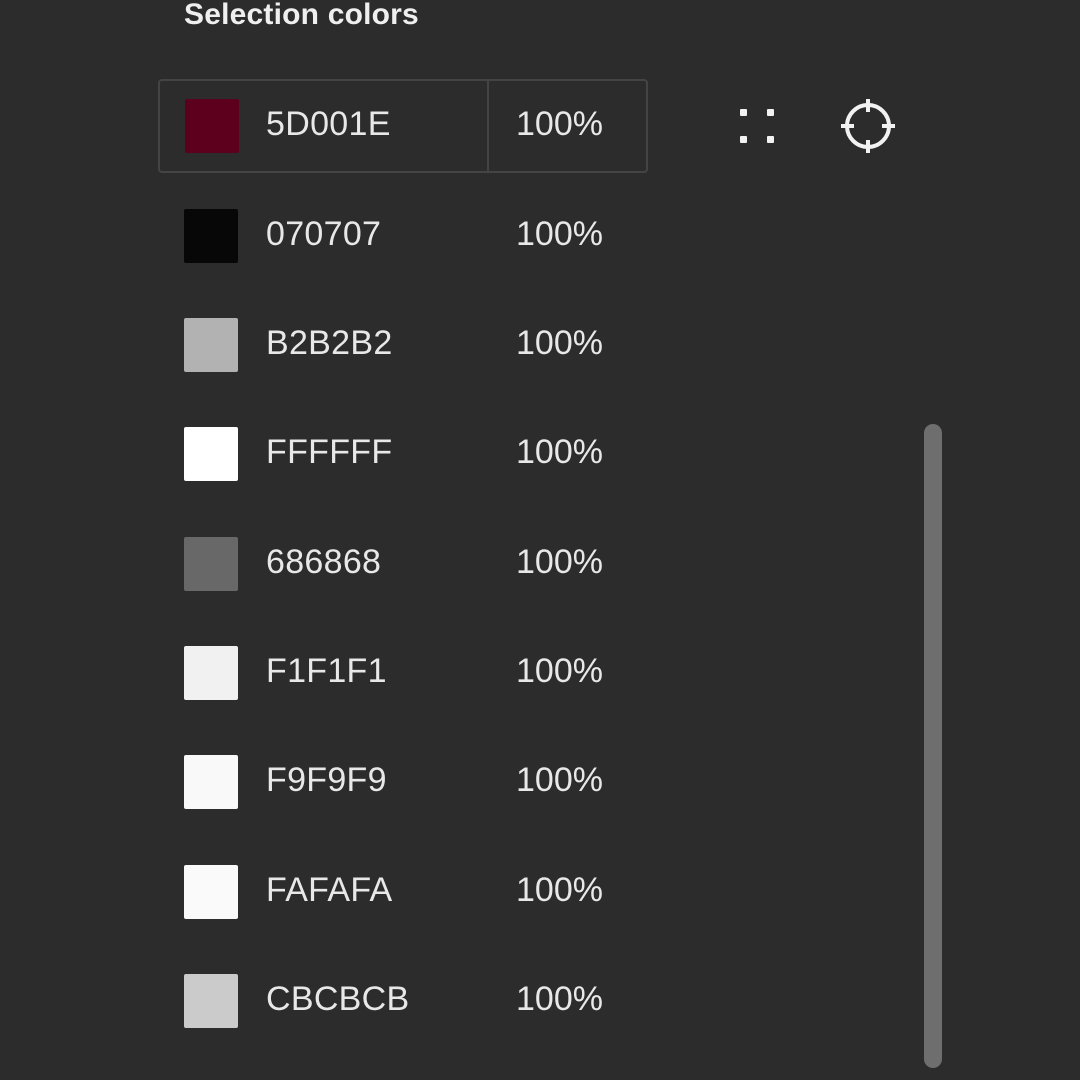 This screenshot has width=1080, height=1080. What do you see at coordinates (338, 999) in the screenshot?
I see `hex-value: CBCBCB` at bounding box center [338, 999].